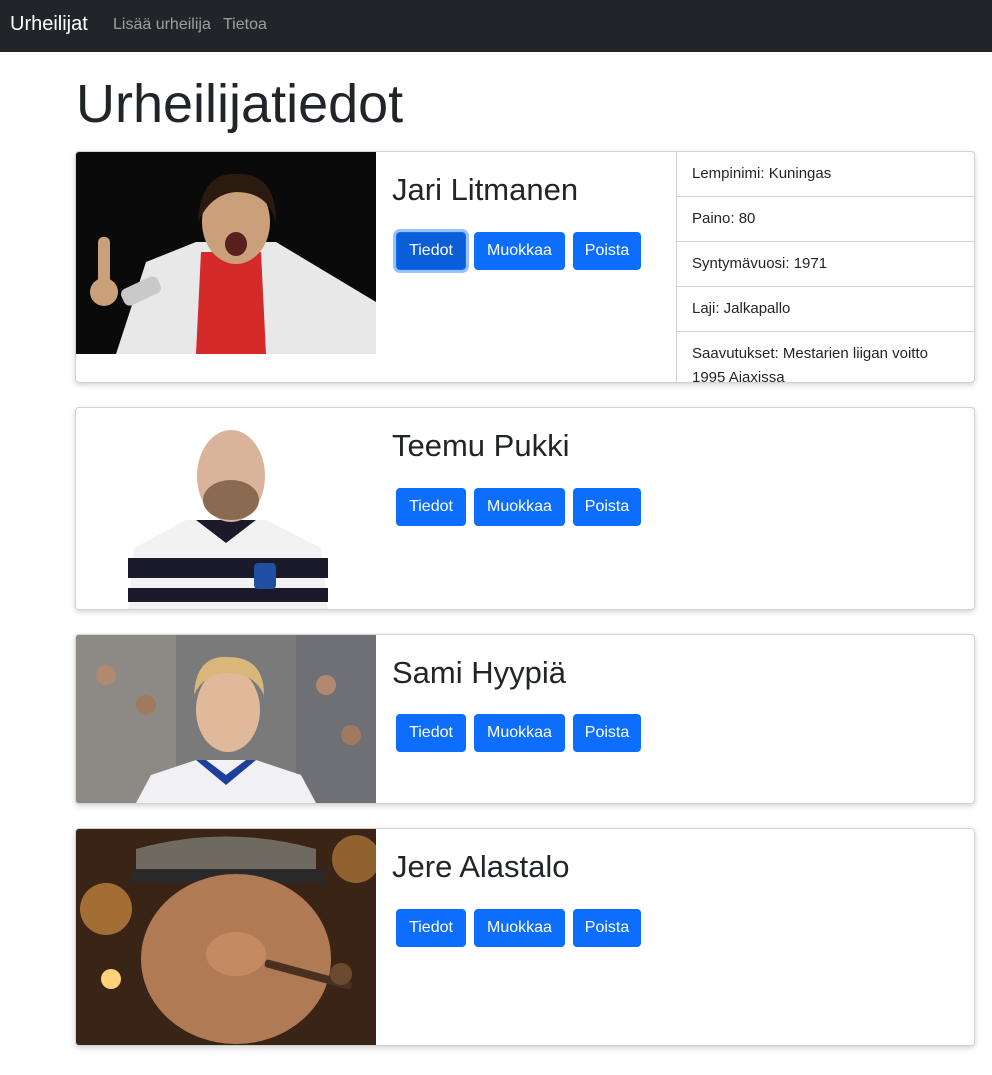  What do you see at coordinates (825, 174) in the screenshot?
I see `detail-nickname: Lempinimi: Kuningas` at bounding box center [825, 174].